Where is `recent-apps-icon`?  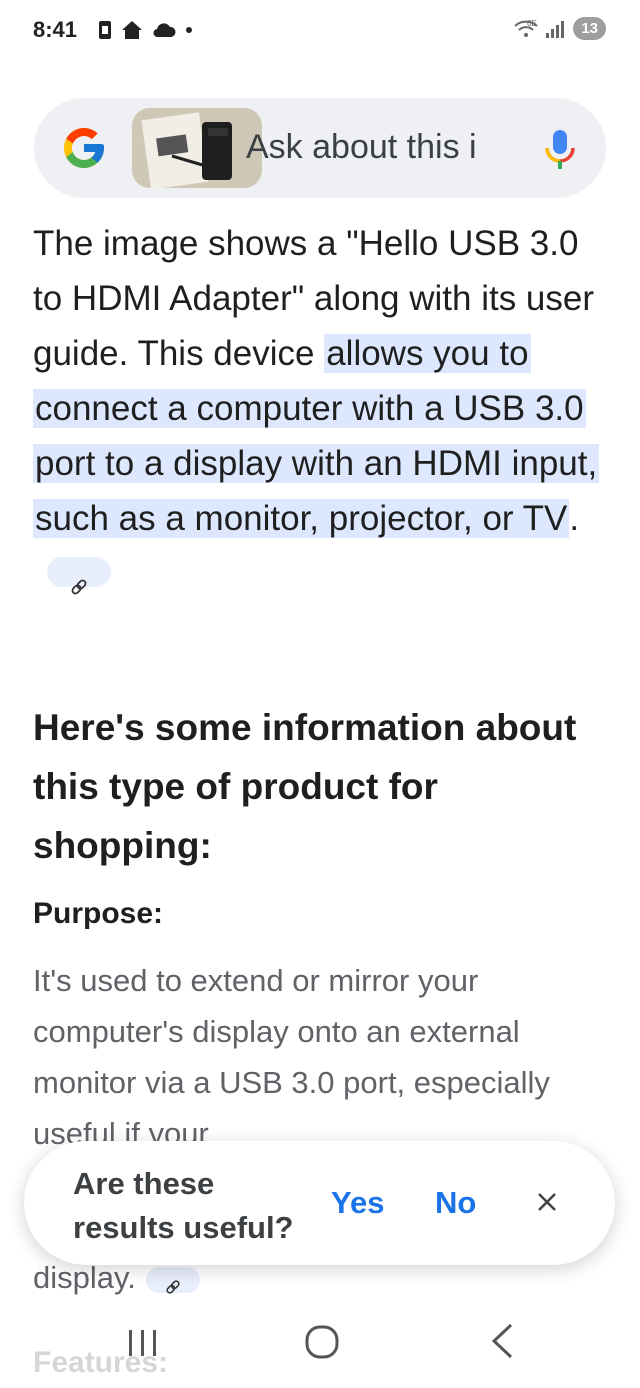
recent-apps-icon is located at coordinates (143, 1343).